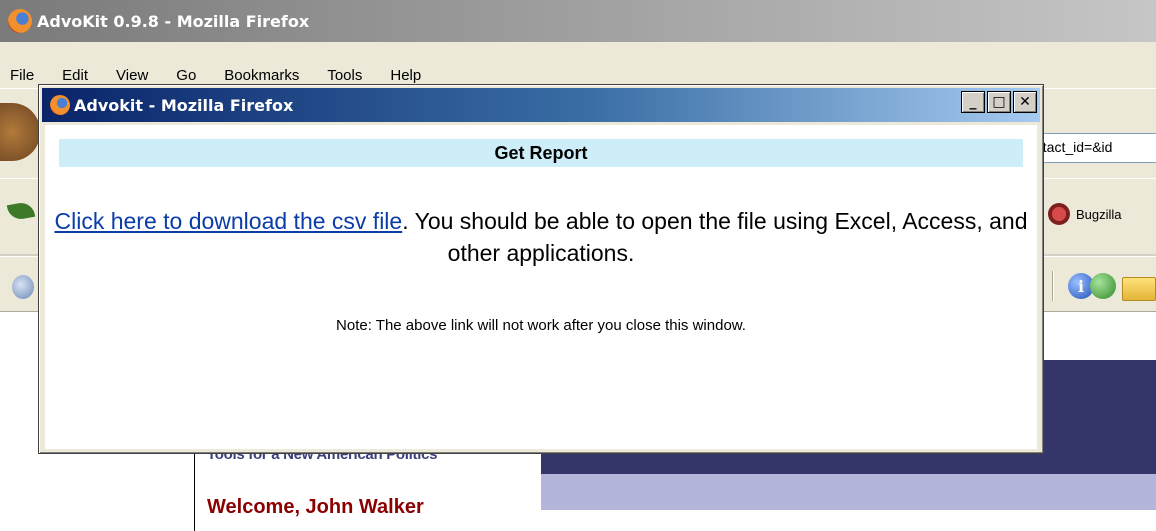  I want to click on toolbar-separator, so click(1053, 286).